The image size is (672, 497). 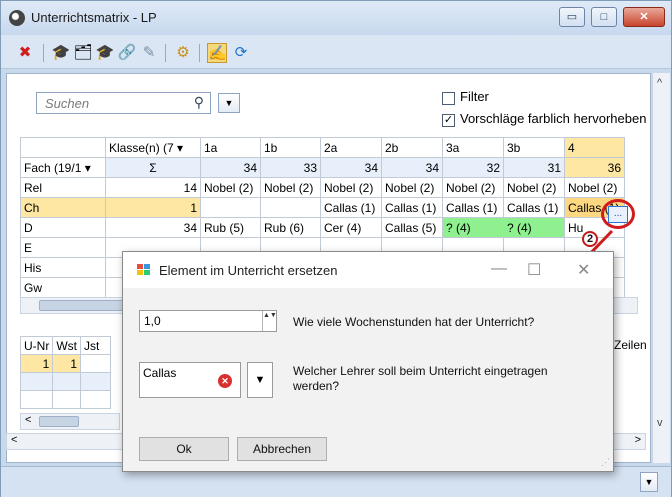 What do you see at coordinates (184, 449) in the screenshot?
I see `ok-button: Ok` at bounding box center [184, 449].